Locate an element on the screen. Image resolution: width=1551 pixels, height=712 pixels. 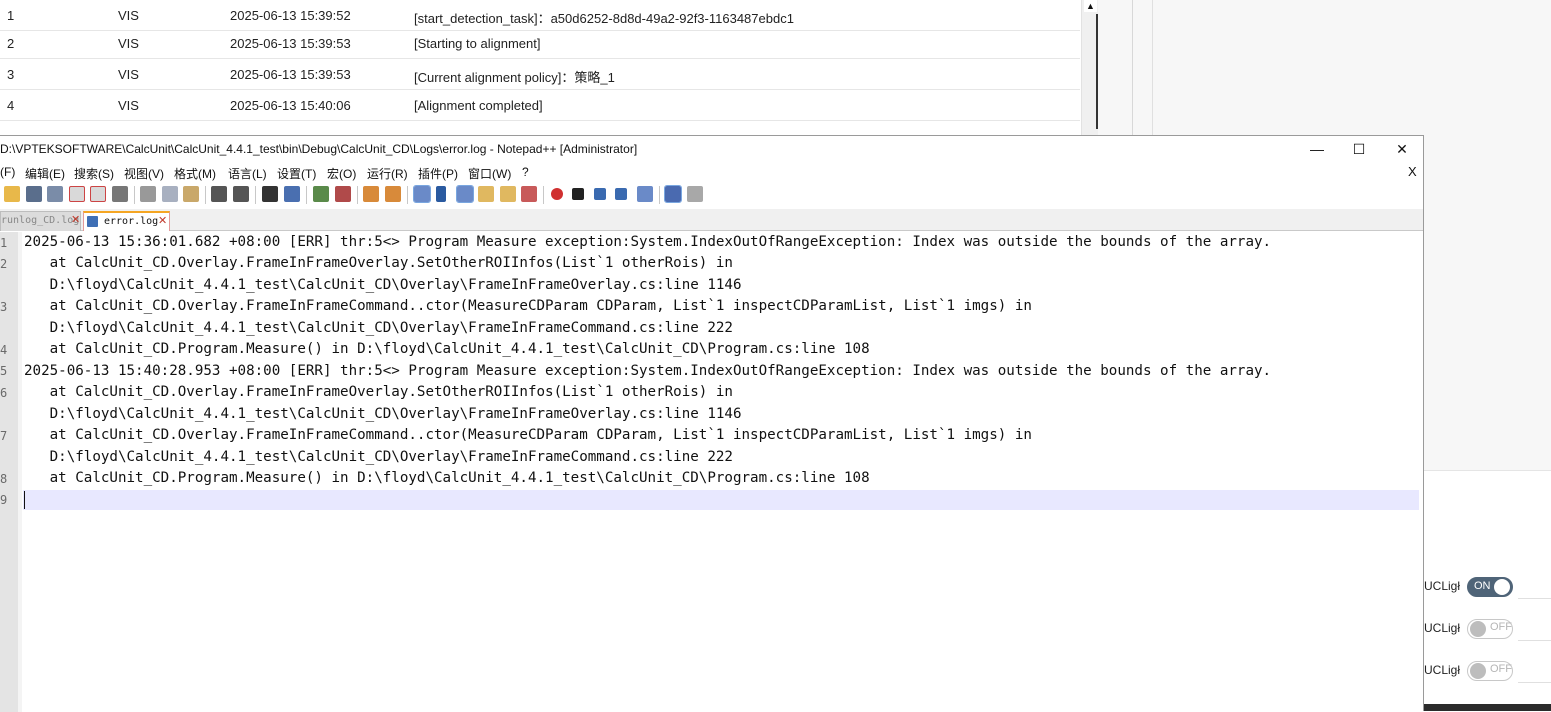
minimize-button: — is located at coordinates (1317, 149).